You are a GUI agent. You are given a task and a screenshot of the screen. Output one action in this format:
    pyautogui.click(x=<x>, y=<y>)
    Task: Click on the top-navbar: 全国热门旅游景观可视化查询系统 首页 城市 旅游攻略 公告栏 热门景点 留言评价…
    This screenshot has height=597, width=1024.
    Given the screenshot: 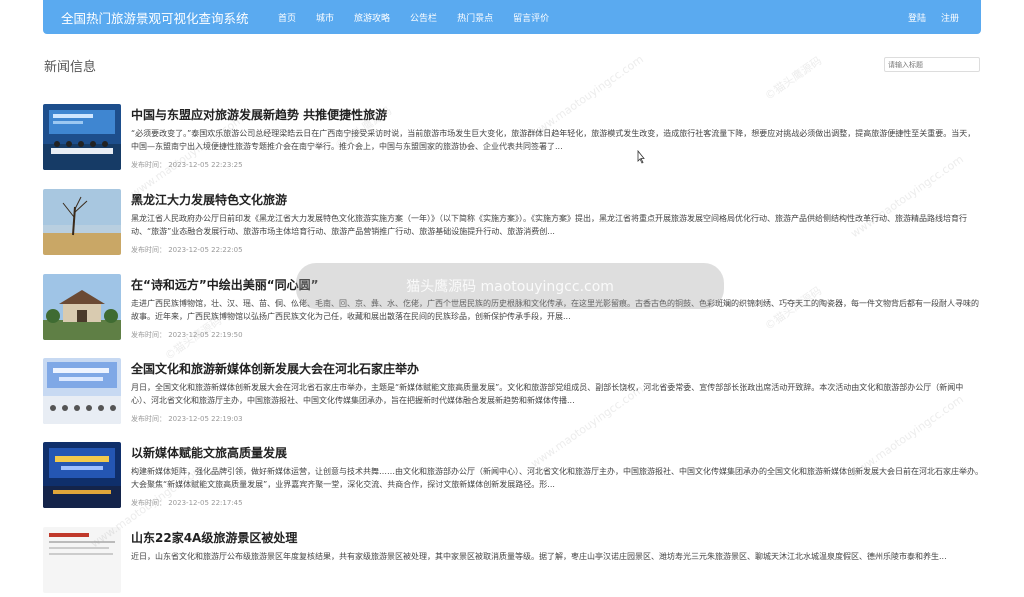 What is the action you would take?
    pyautogui.click(x=512, y=17)
    